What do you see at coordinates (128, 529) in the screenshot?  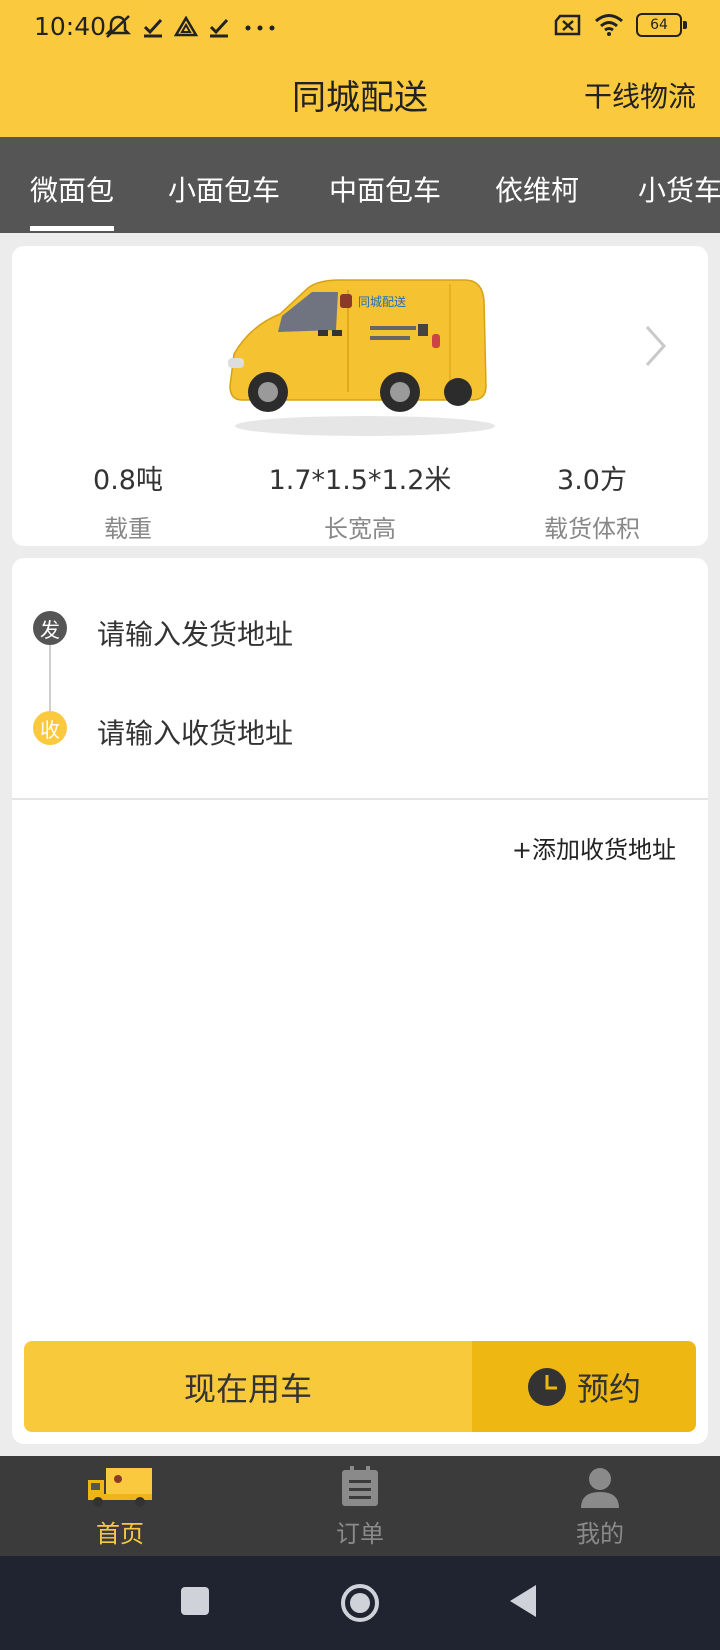 I see `spec-load-label: 载重` at bounding box center [128, 529].